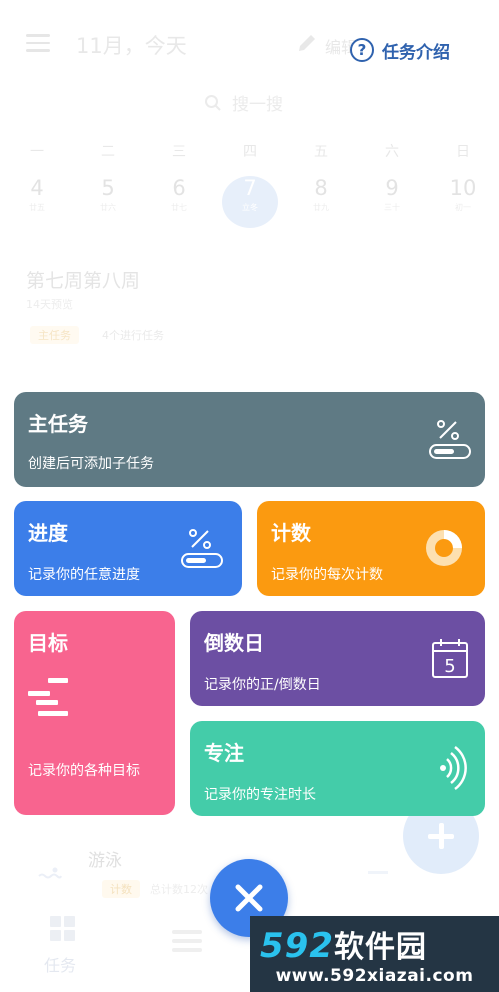 The image size is (499, 992). What do you see at coordinates (453, 768) in the screenshot?
I see `sound-wave-icon` at bounding box center [453, 768].